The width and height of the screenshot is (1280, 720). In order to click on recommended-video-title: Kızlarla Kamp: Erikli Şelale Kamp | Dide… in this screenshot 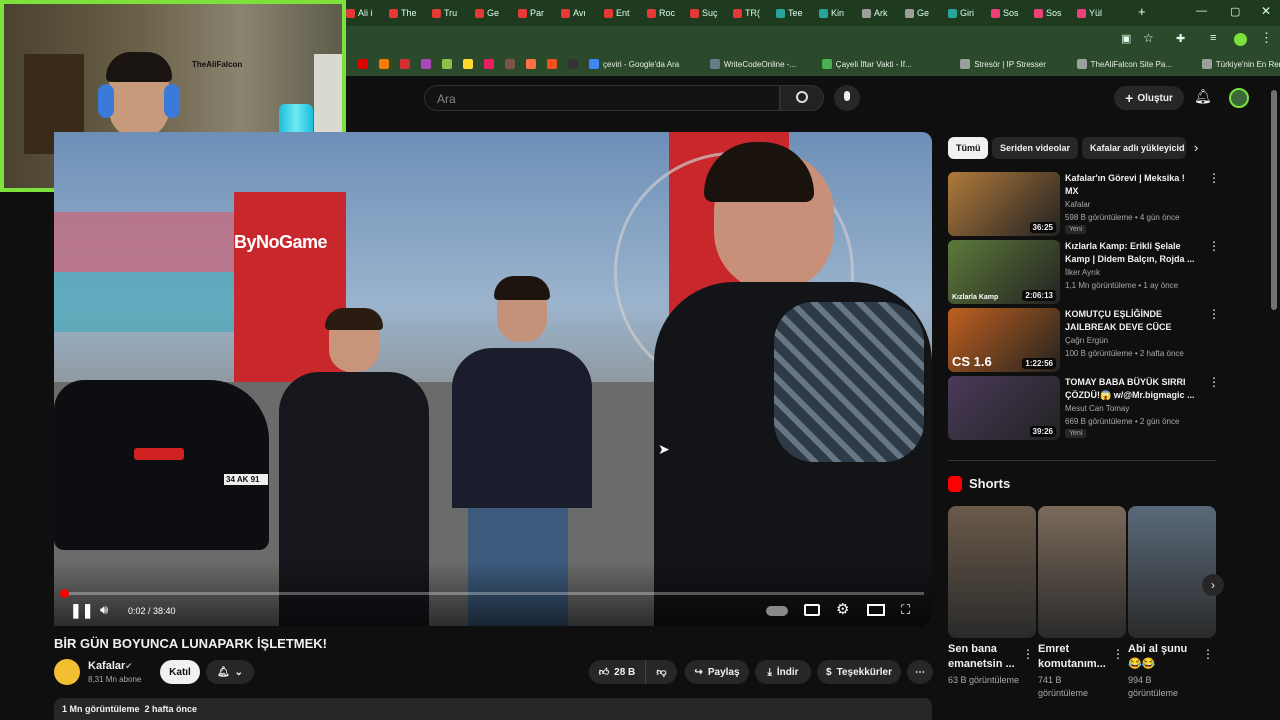, I will do `click(1131, 253)`.